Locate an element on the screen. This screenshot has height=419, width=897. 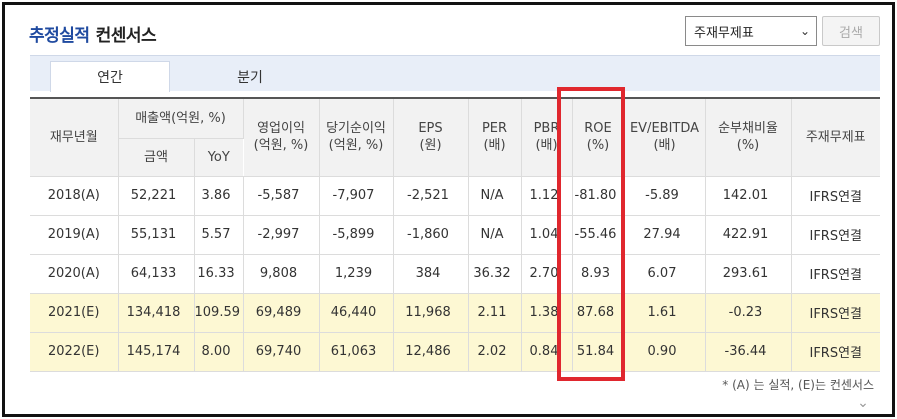
cell-net-income: 61,063 is located at coordinates (356, 352).